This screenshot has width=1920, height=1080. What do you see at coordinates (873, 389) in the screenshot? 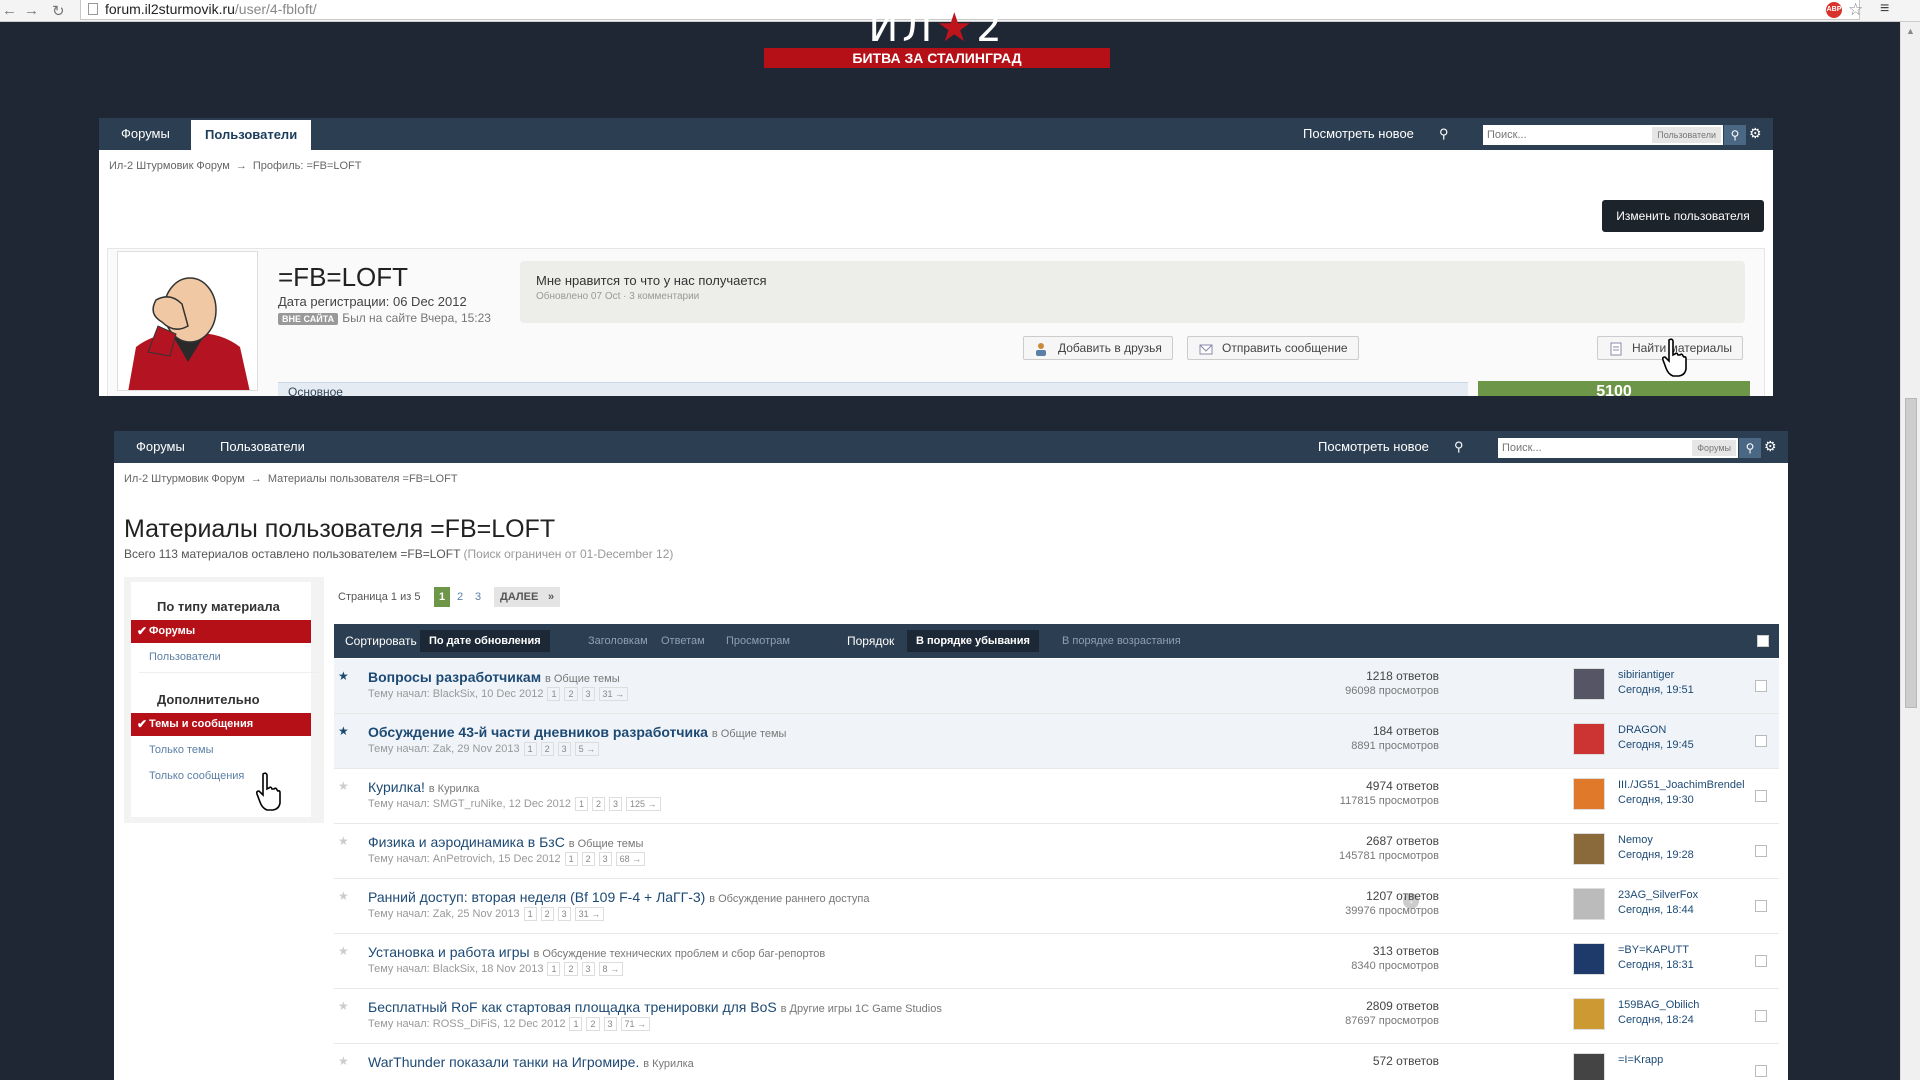
I see `profile-tab-overview: Основное` at bounding box center [873, 389].